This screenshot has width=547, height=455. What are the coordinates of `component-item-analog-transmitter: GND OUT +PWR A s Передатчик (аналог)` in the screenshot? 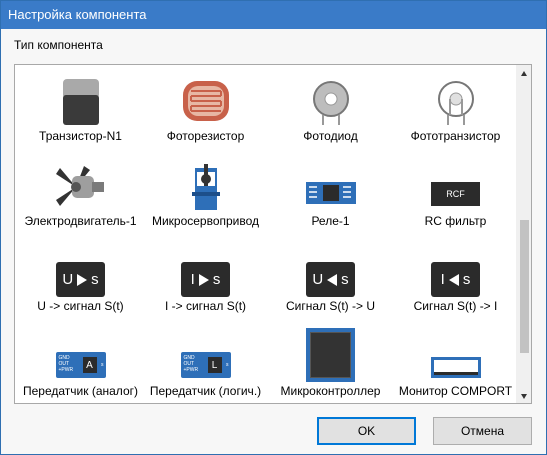 It's located at (80, 365).